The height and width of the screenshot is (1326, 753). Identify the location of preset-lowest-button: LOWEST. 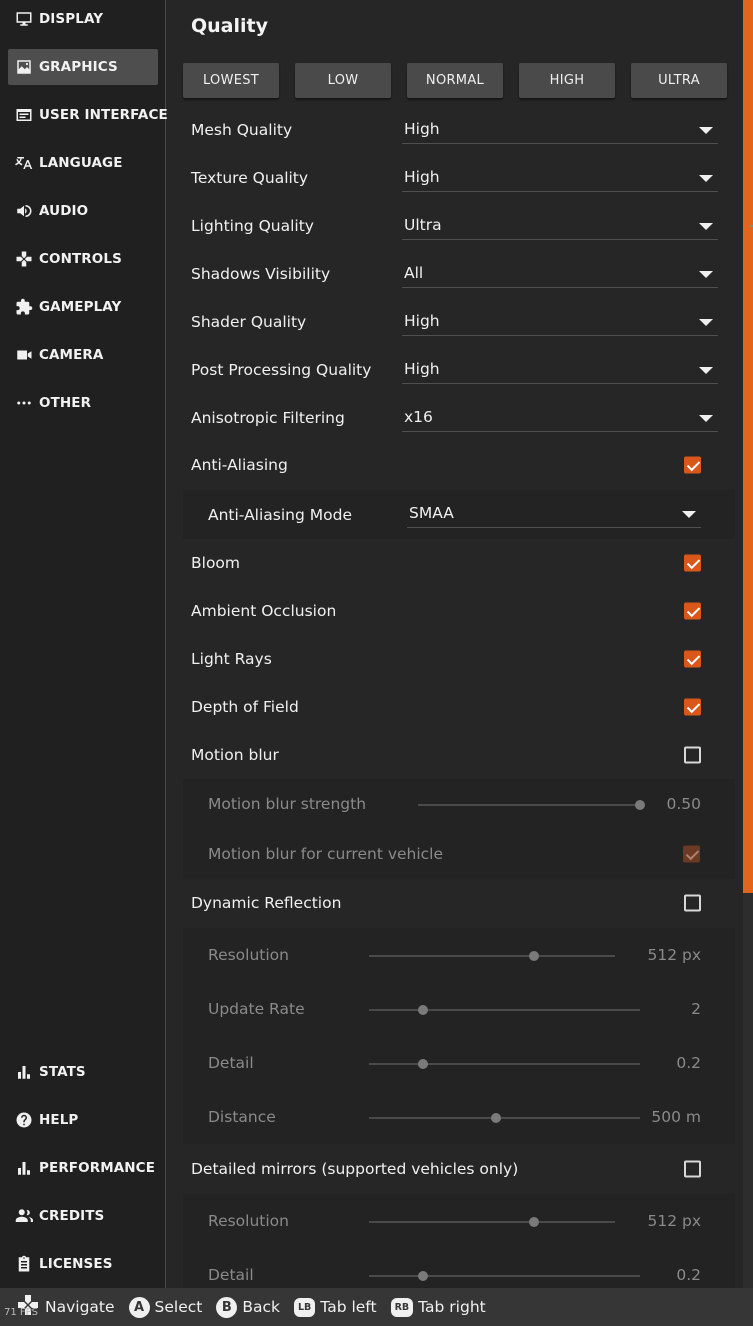
(231, 80).